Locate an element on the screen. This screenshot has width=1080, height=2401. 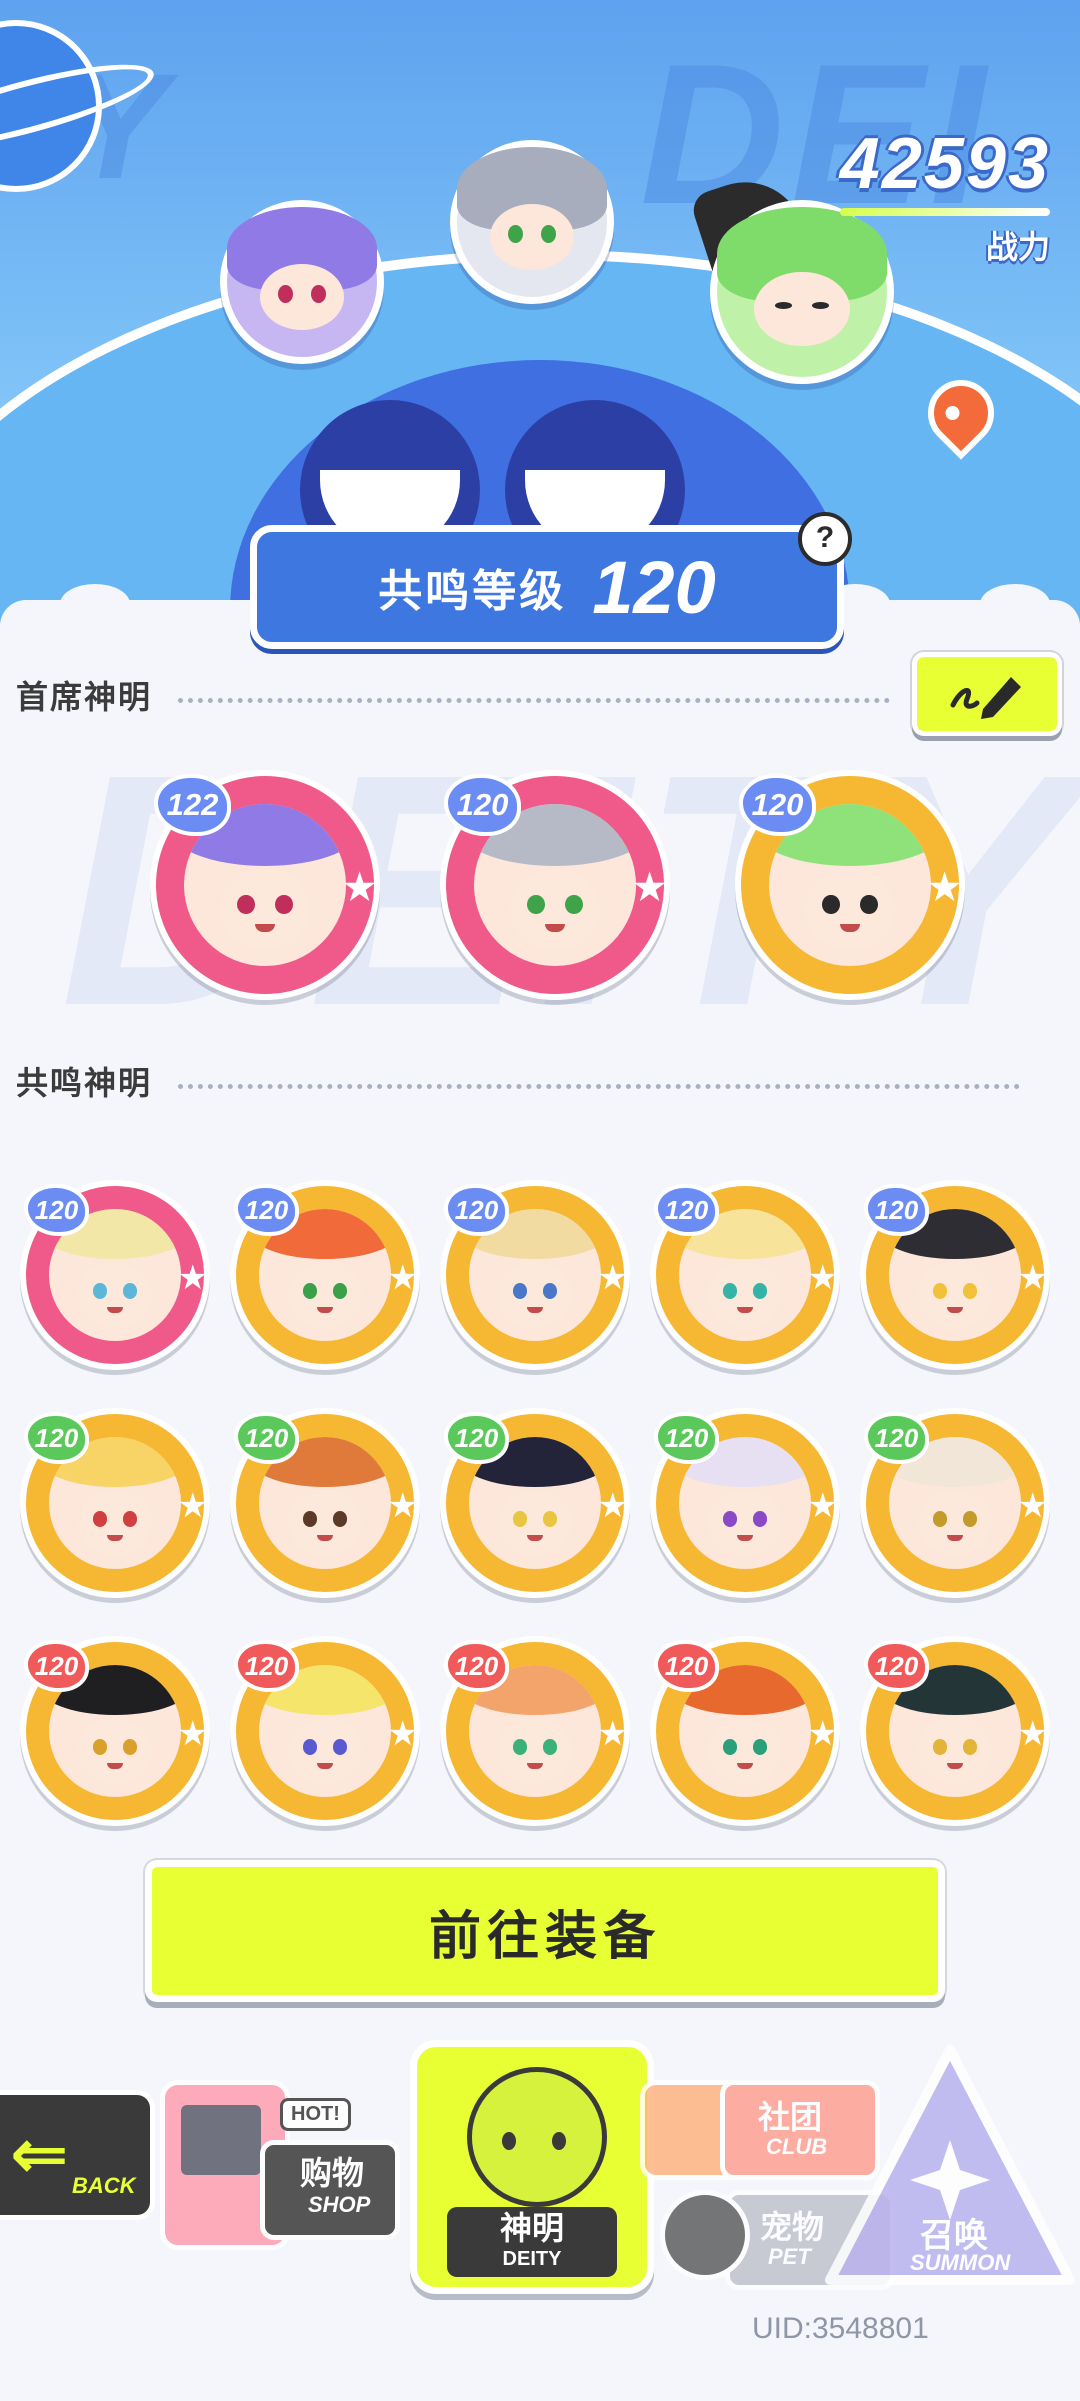
nav-pet-label-en: PET is located at coordinates (789, 2256).